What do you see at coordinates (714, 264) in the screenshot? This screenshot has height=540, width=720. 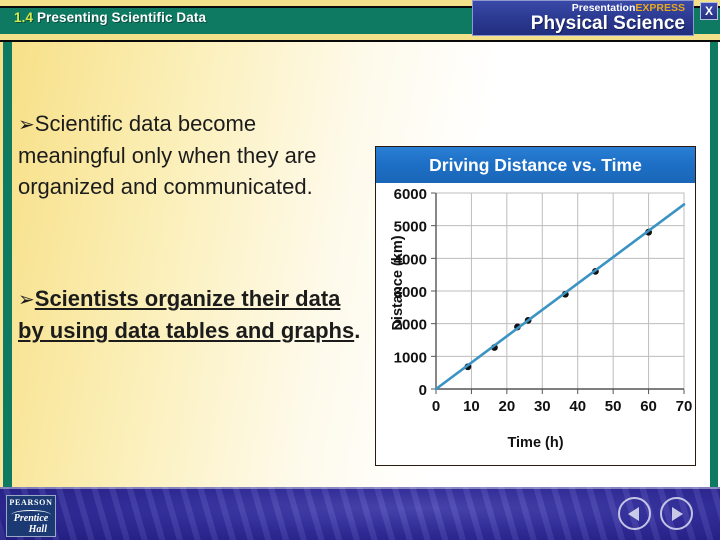 I see `right-accent-rail` at bounding box center [714, 264].